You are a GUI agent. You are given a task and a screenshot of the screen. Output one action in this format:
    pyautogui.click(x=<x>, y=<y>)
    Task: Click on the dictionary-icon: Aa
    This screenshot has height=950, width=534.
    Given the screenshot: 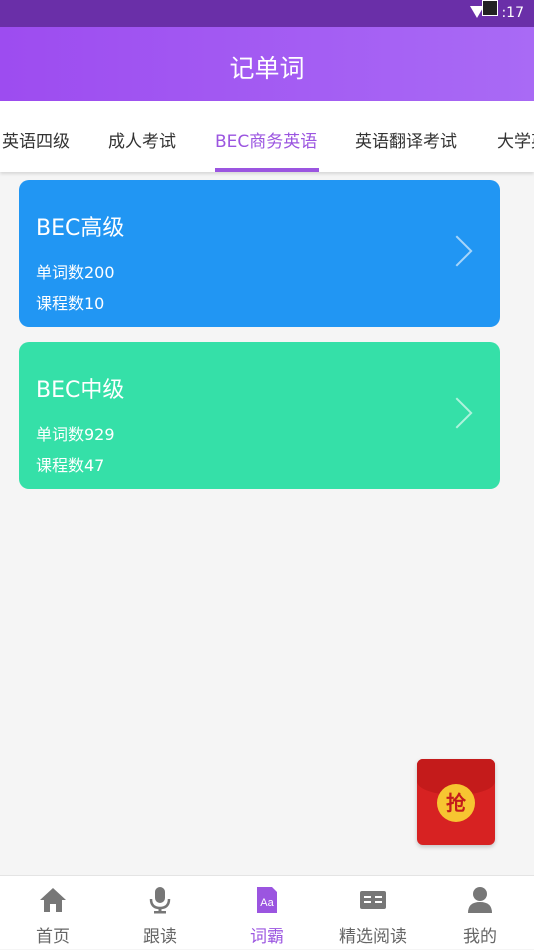 What is the action you would take?
    pyautogui.click(x=267, y=900)
    